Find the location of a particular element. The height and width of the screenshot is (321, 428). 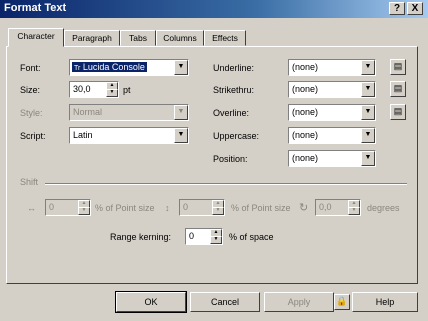

tab-character: Character is located at coordinates (36, 37).